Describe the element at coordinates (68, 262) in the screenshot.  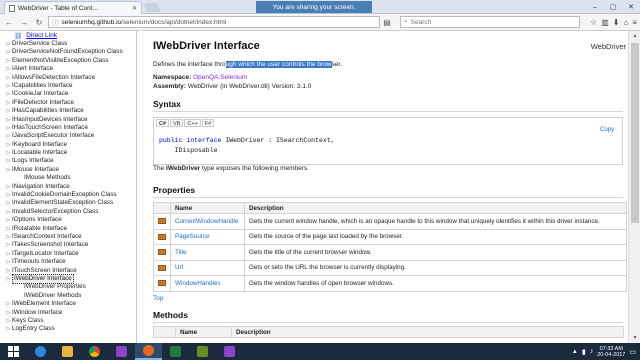
I see `toc-item: ▷ ITimeouts Interface` at that location.